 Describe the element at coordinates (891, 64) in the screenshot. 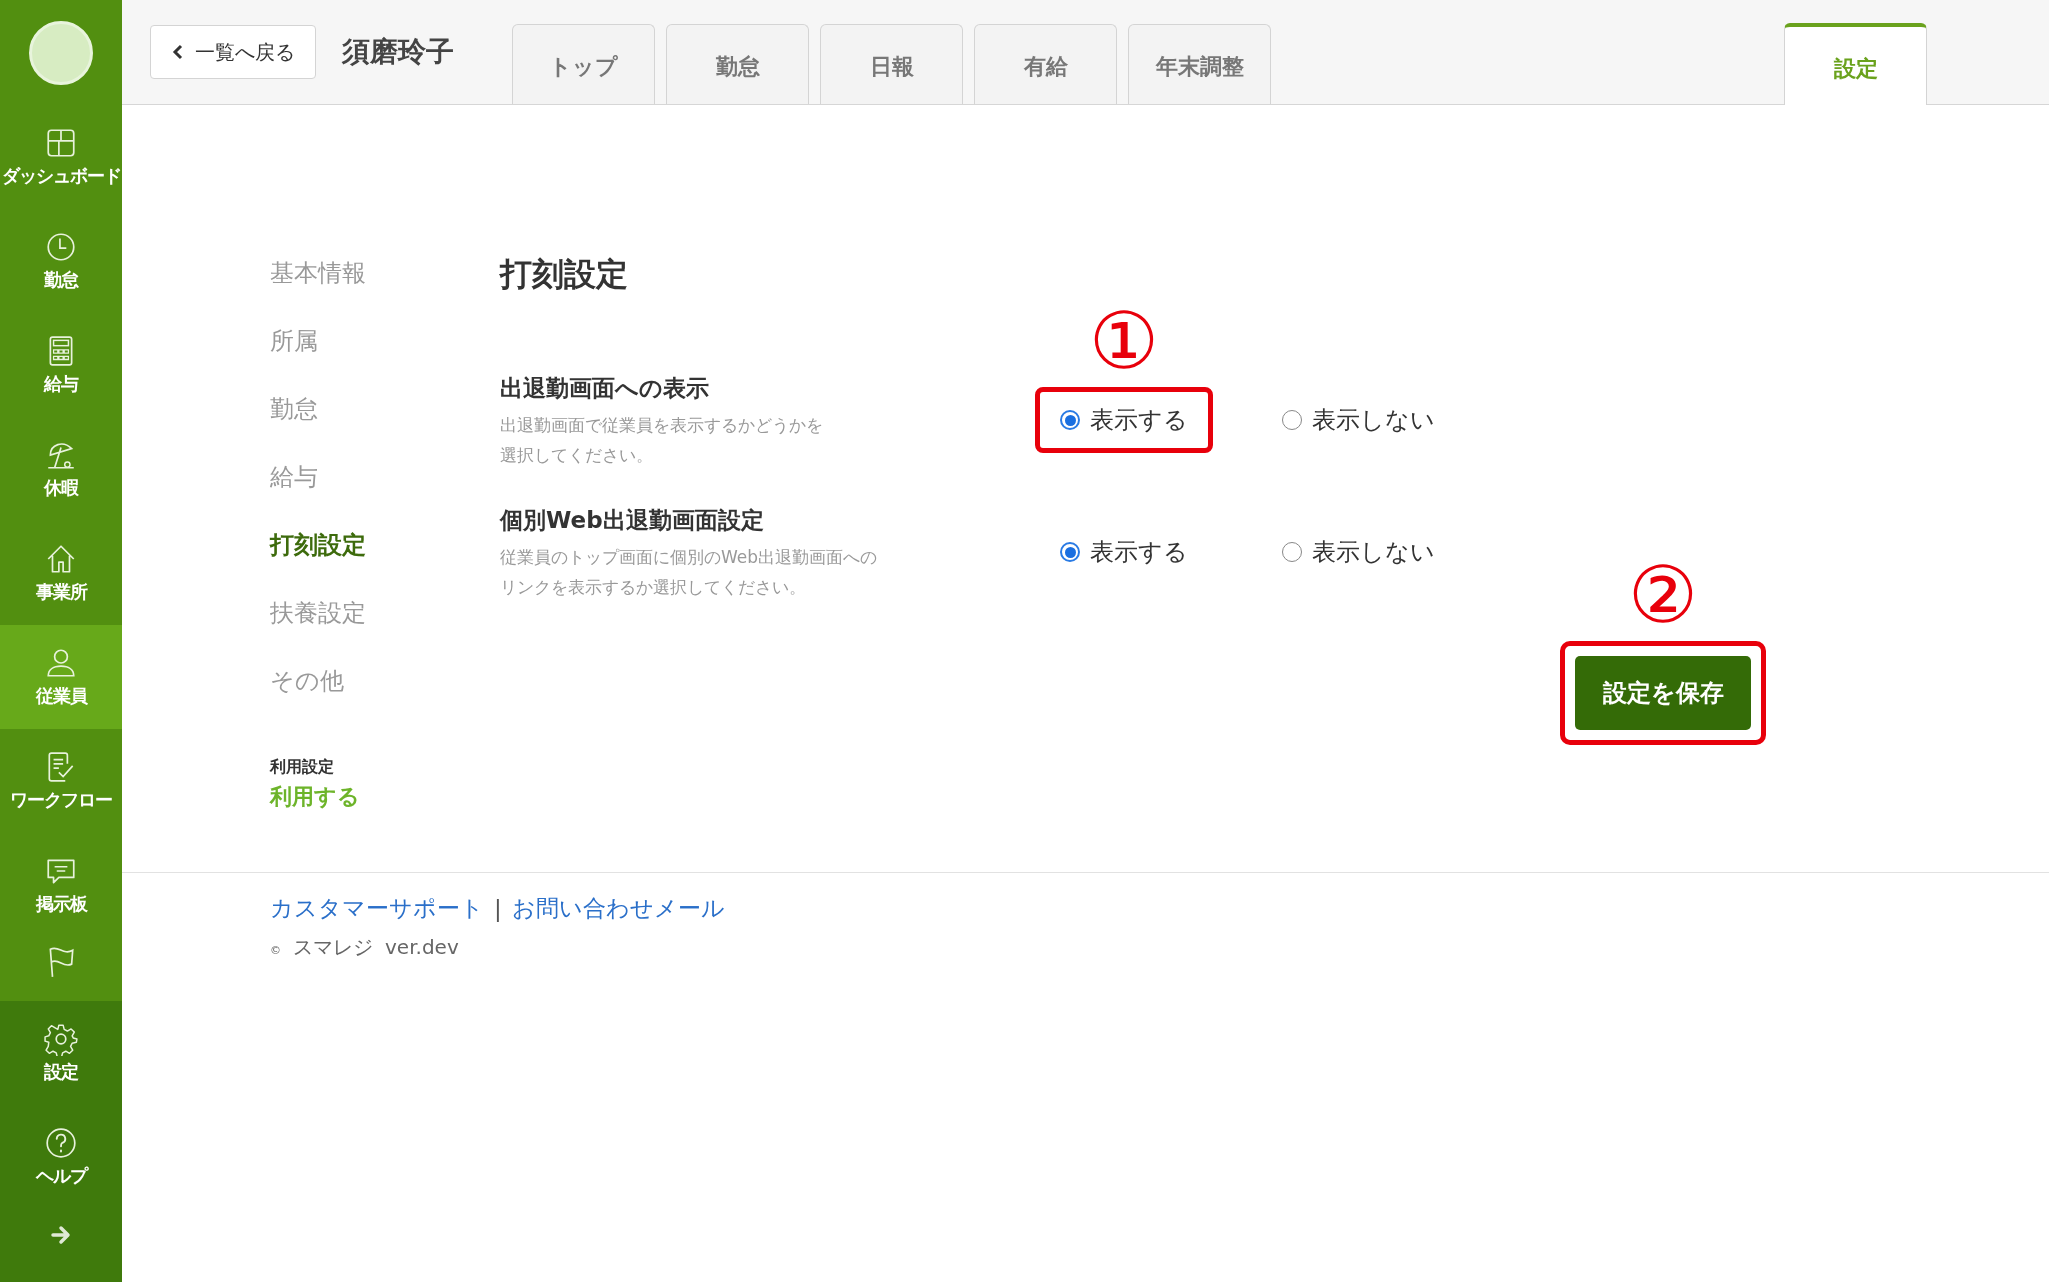

I see `tab: 日報` at that location.